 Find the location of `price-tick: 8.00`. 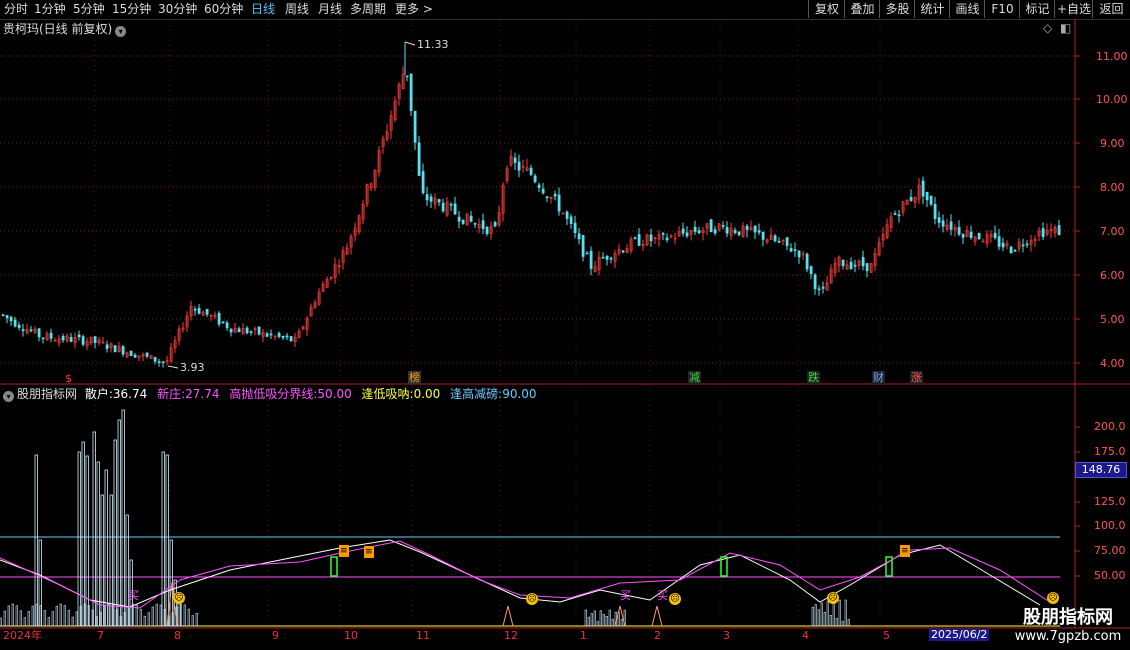

price-tick: 8.00 is located at coordinates (1112, 187).